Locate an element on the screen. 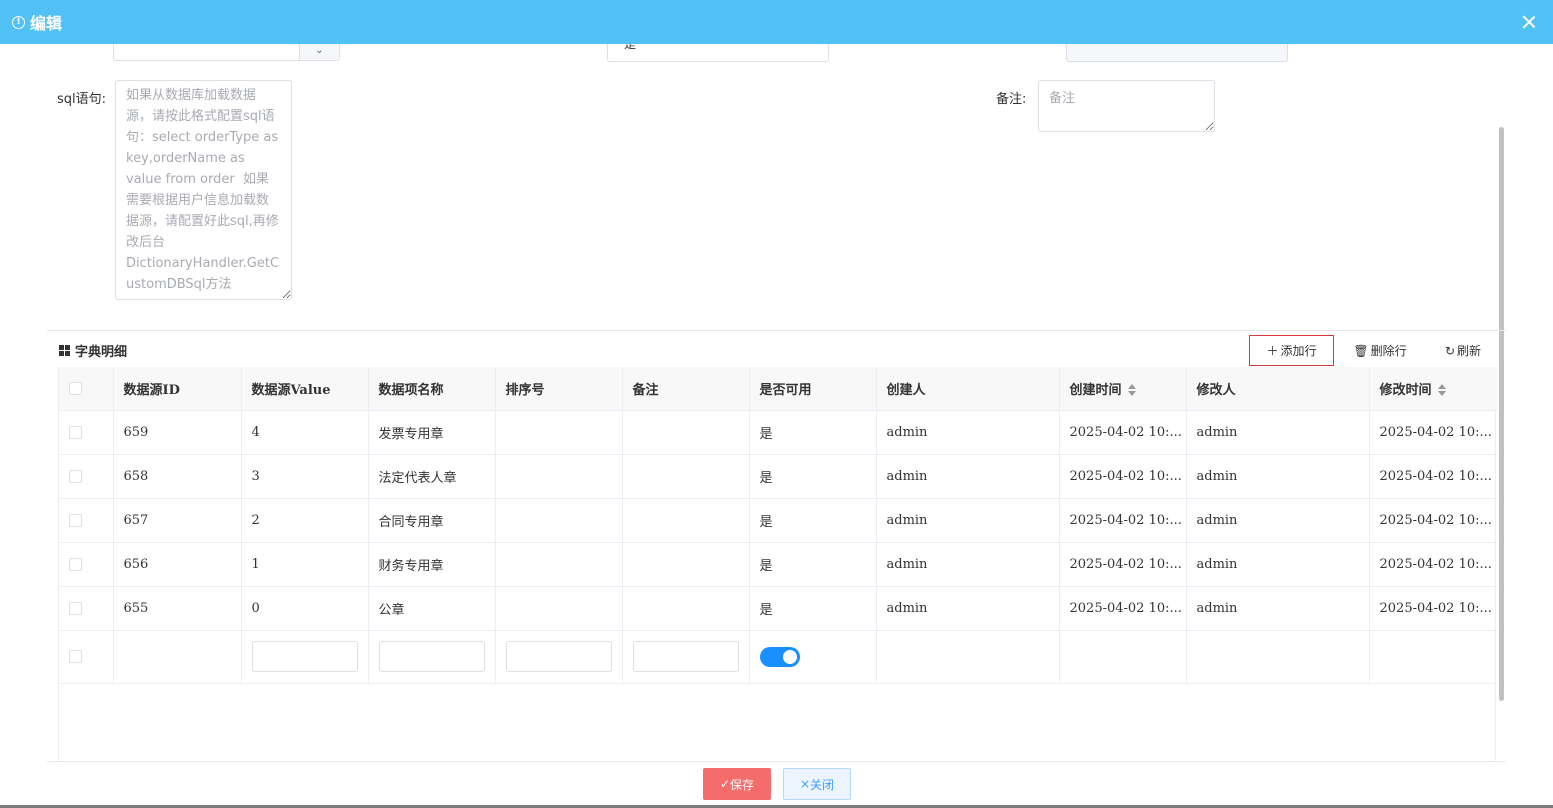 Image resolution: width=1553 pixels, height=808 pixels. refresh-button: ↻ 刷新 is located at coordinates (1463, 350).